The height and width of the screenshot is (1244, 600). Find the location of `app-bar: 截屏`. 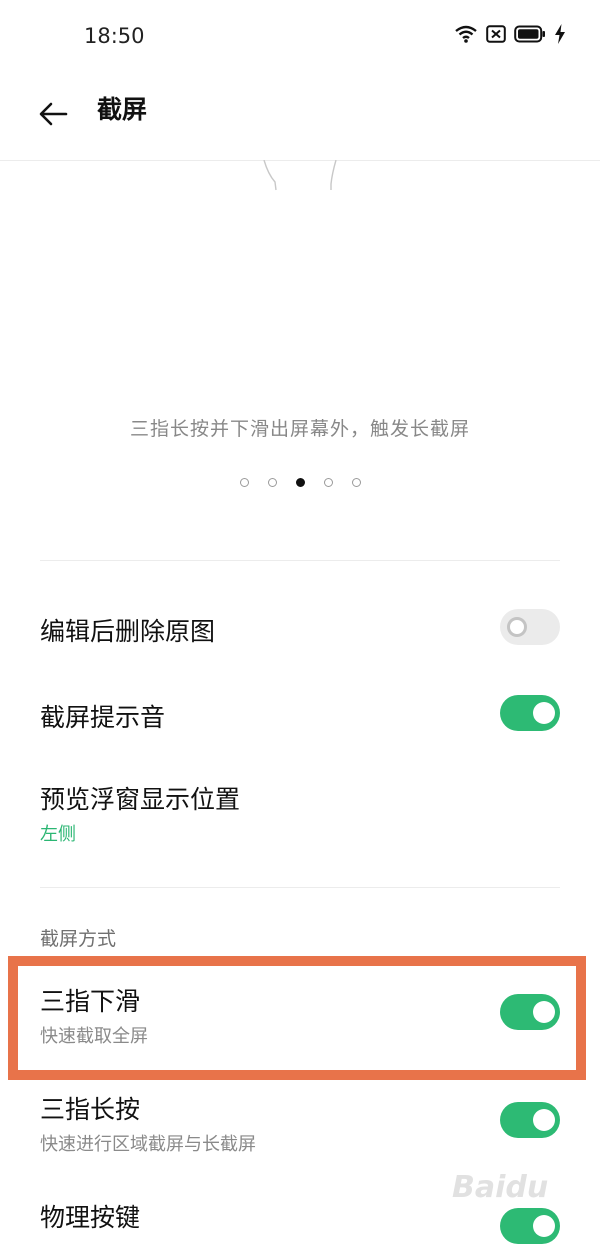

app-bar: 截屏 is located at coordinates (300, 118).